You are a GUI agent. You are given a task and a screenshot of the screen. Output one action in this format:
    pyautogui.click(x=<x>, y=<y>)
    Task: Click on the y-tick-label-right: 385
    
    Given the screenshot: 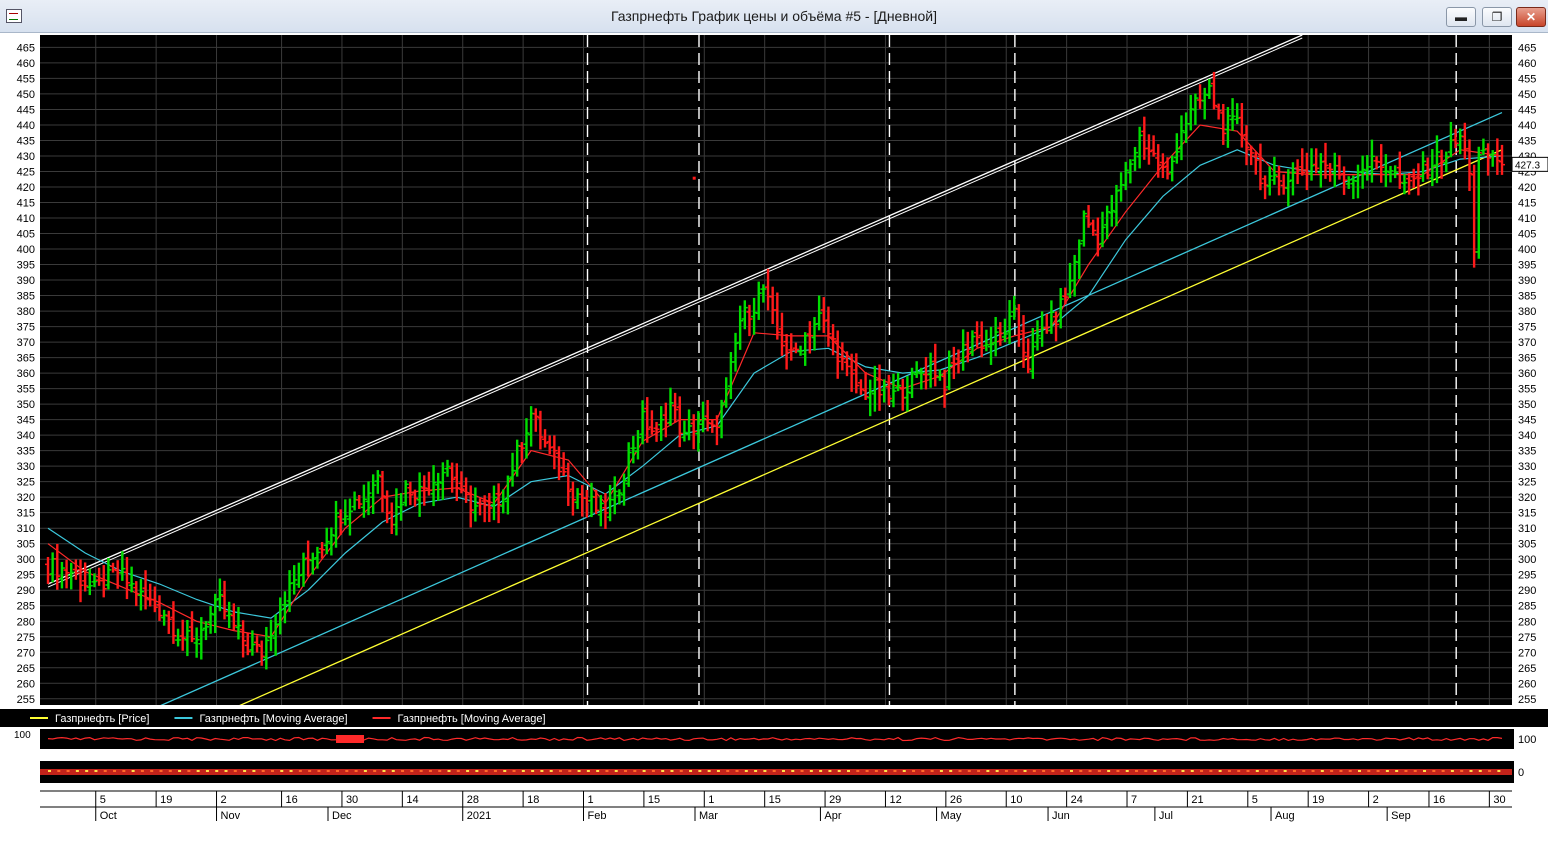 What is the action you would take?
    pyautogui.click(x=1527, y=297)
    